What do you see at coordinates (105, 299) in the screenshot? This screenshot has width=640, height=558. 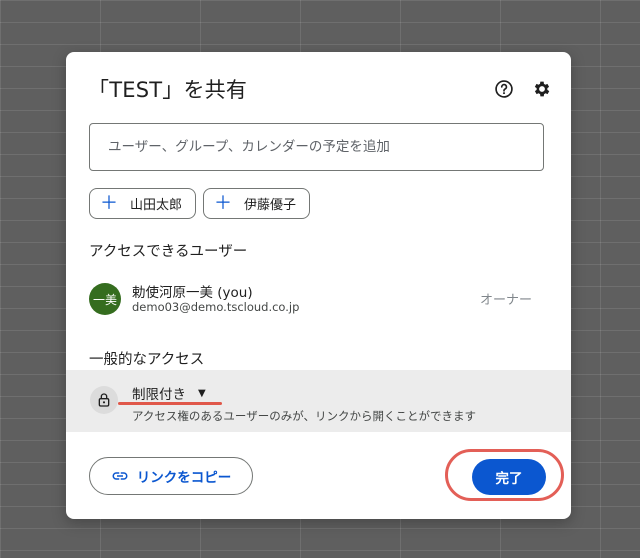 I see `avatar: 一美` at bounding box center [105, 299].